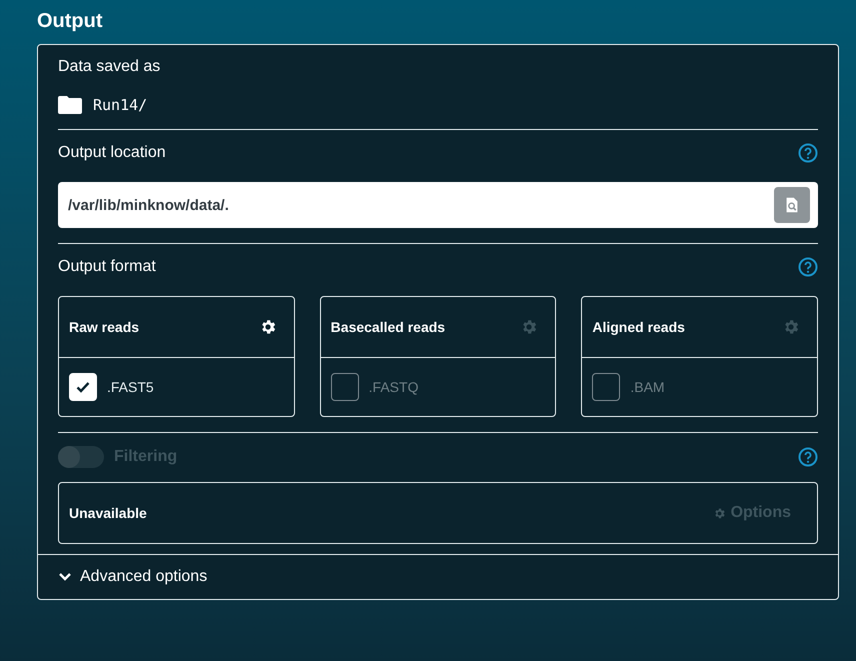  What do you see at coordinates (65, 577) in the screenshot?
I see `chevron-icon` at bounding box center [65, 577].